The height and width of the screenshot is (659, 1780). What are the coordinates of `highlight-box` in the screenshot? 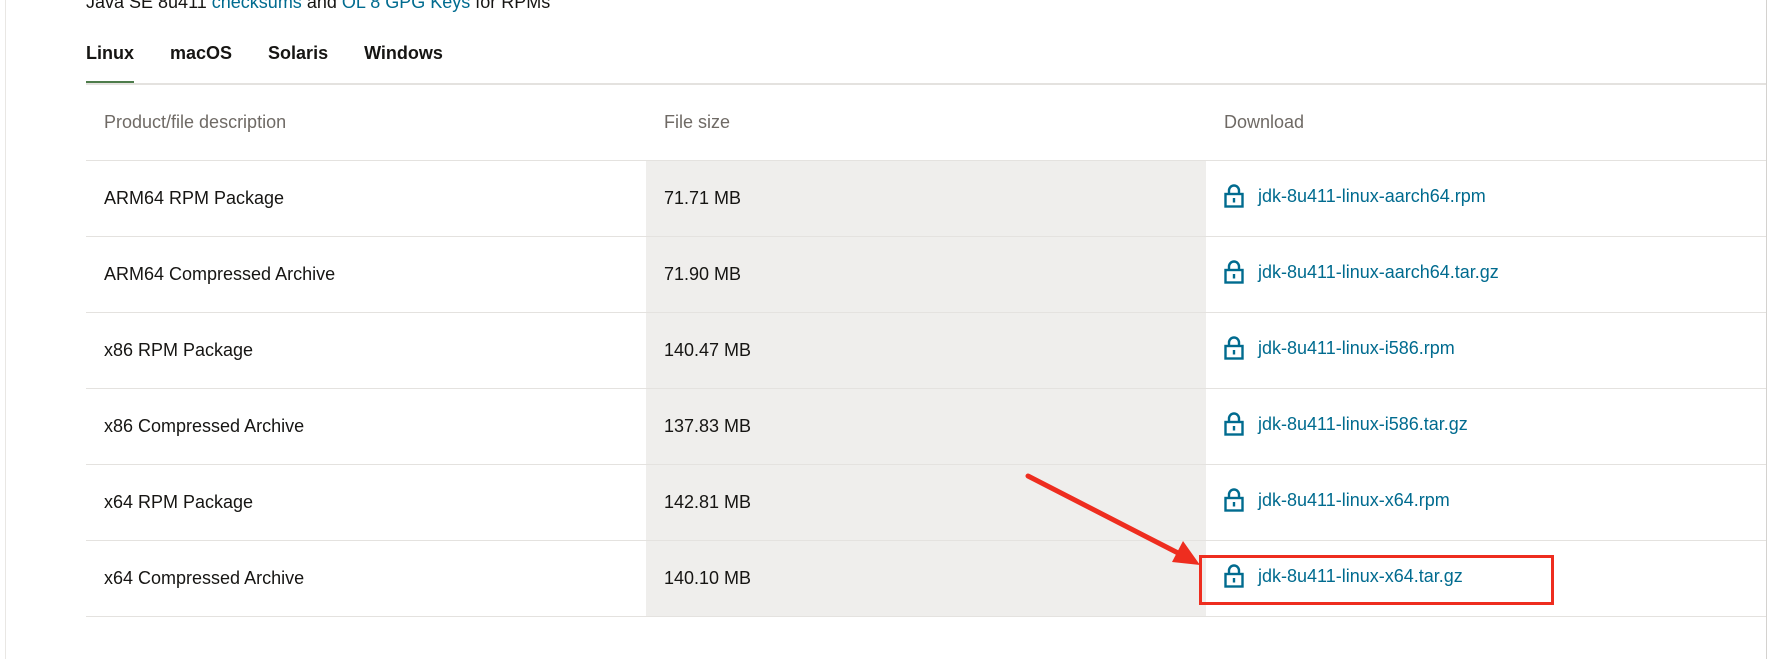 It's located at (1376, 580).